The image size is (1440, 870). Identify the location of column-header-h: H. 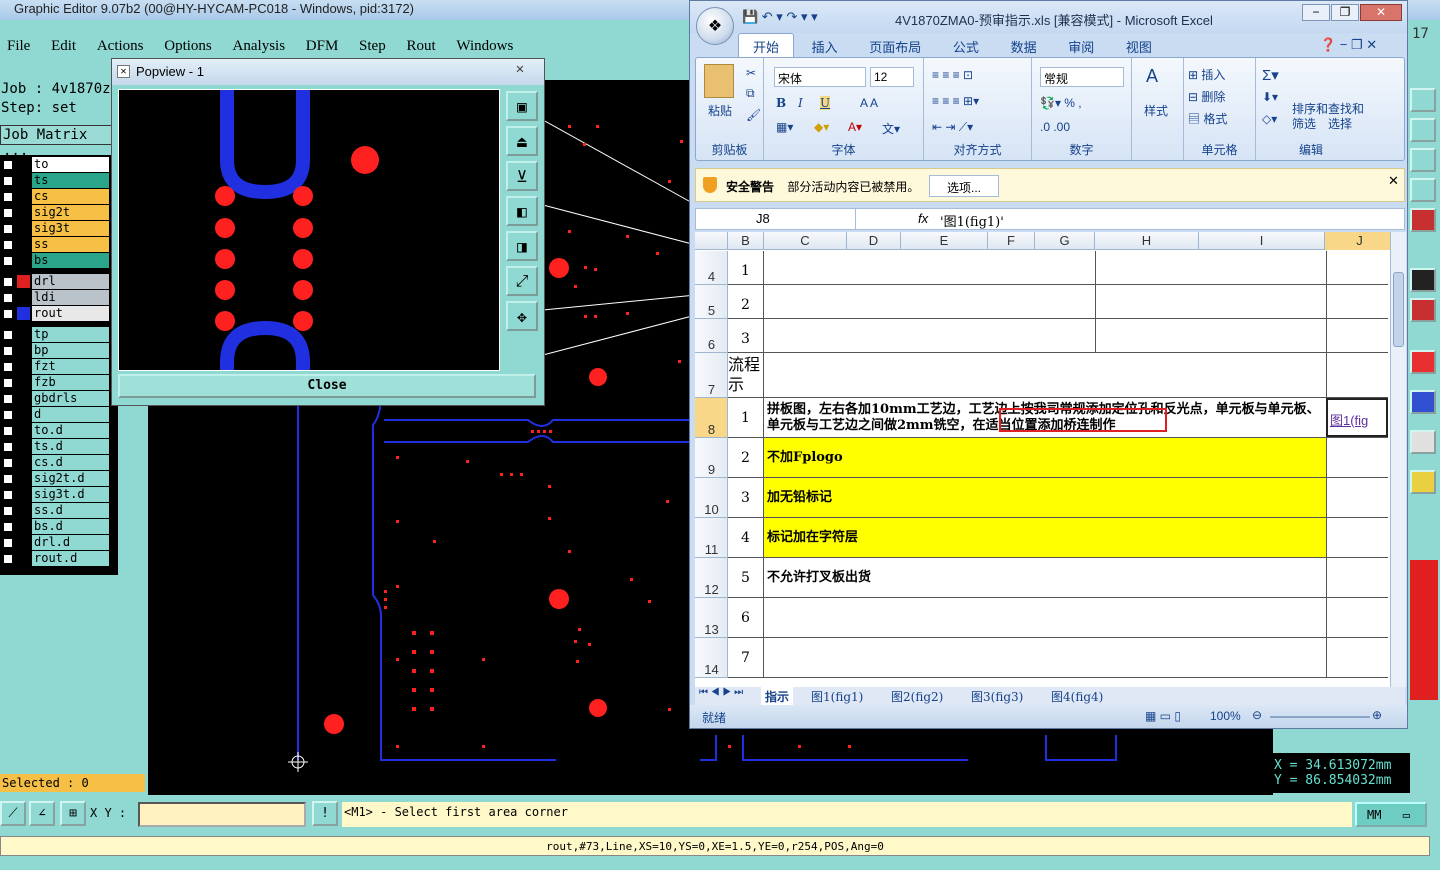
(1147, 241).